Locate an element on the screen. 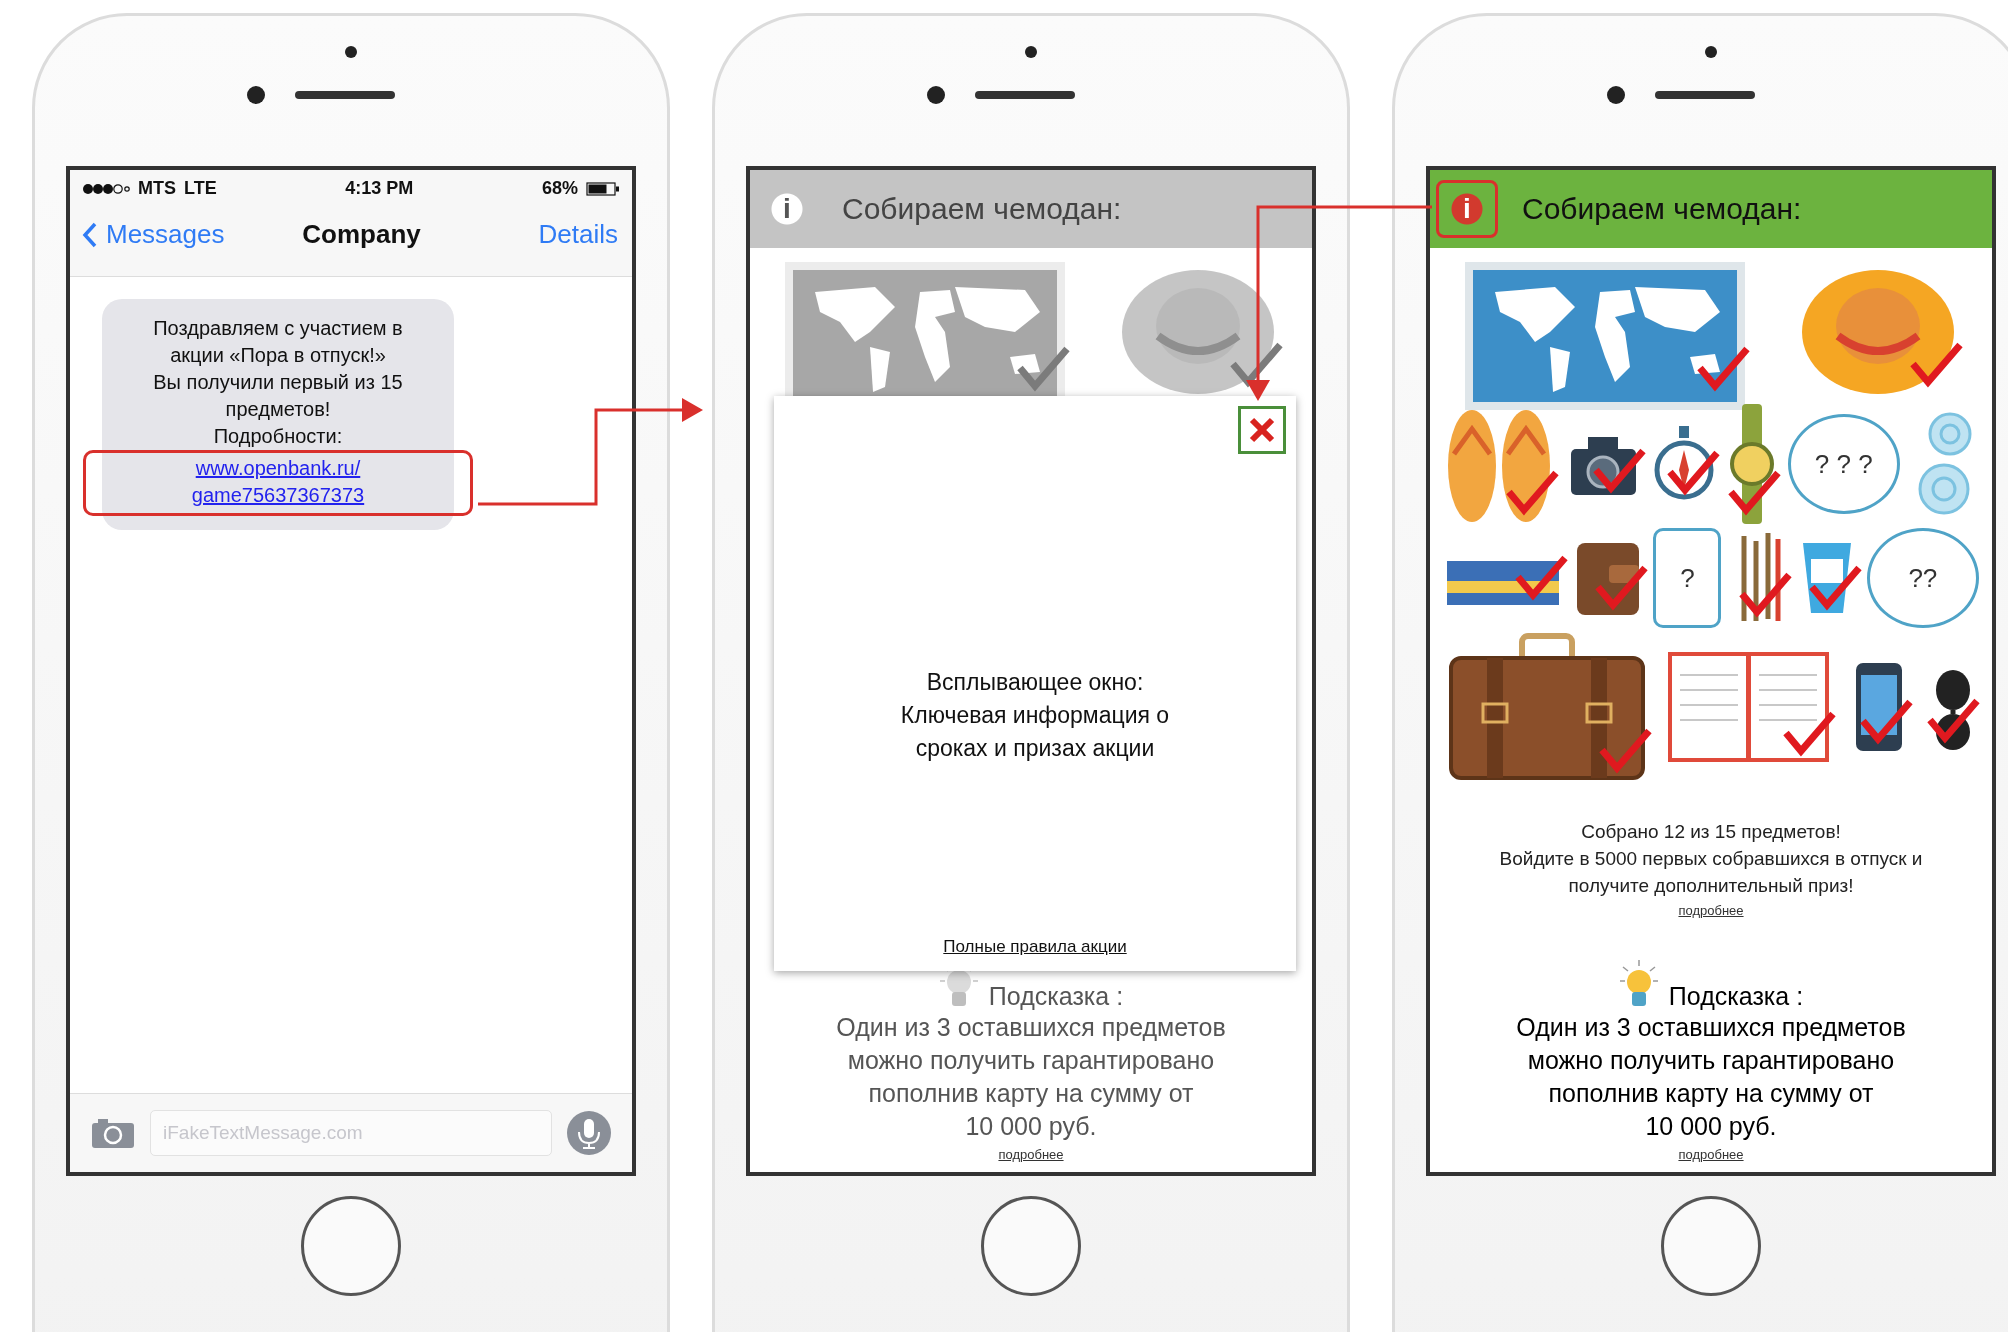 The image size is (2008, 1332). mystery-card: ? is located at coordinates (1687, 578).